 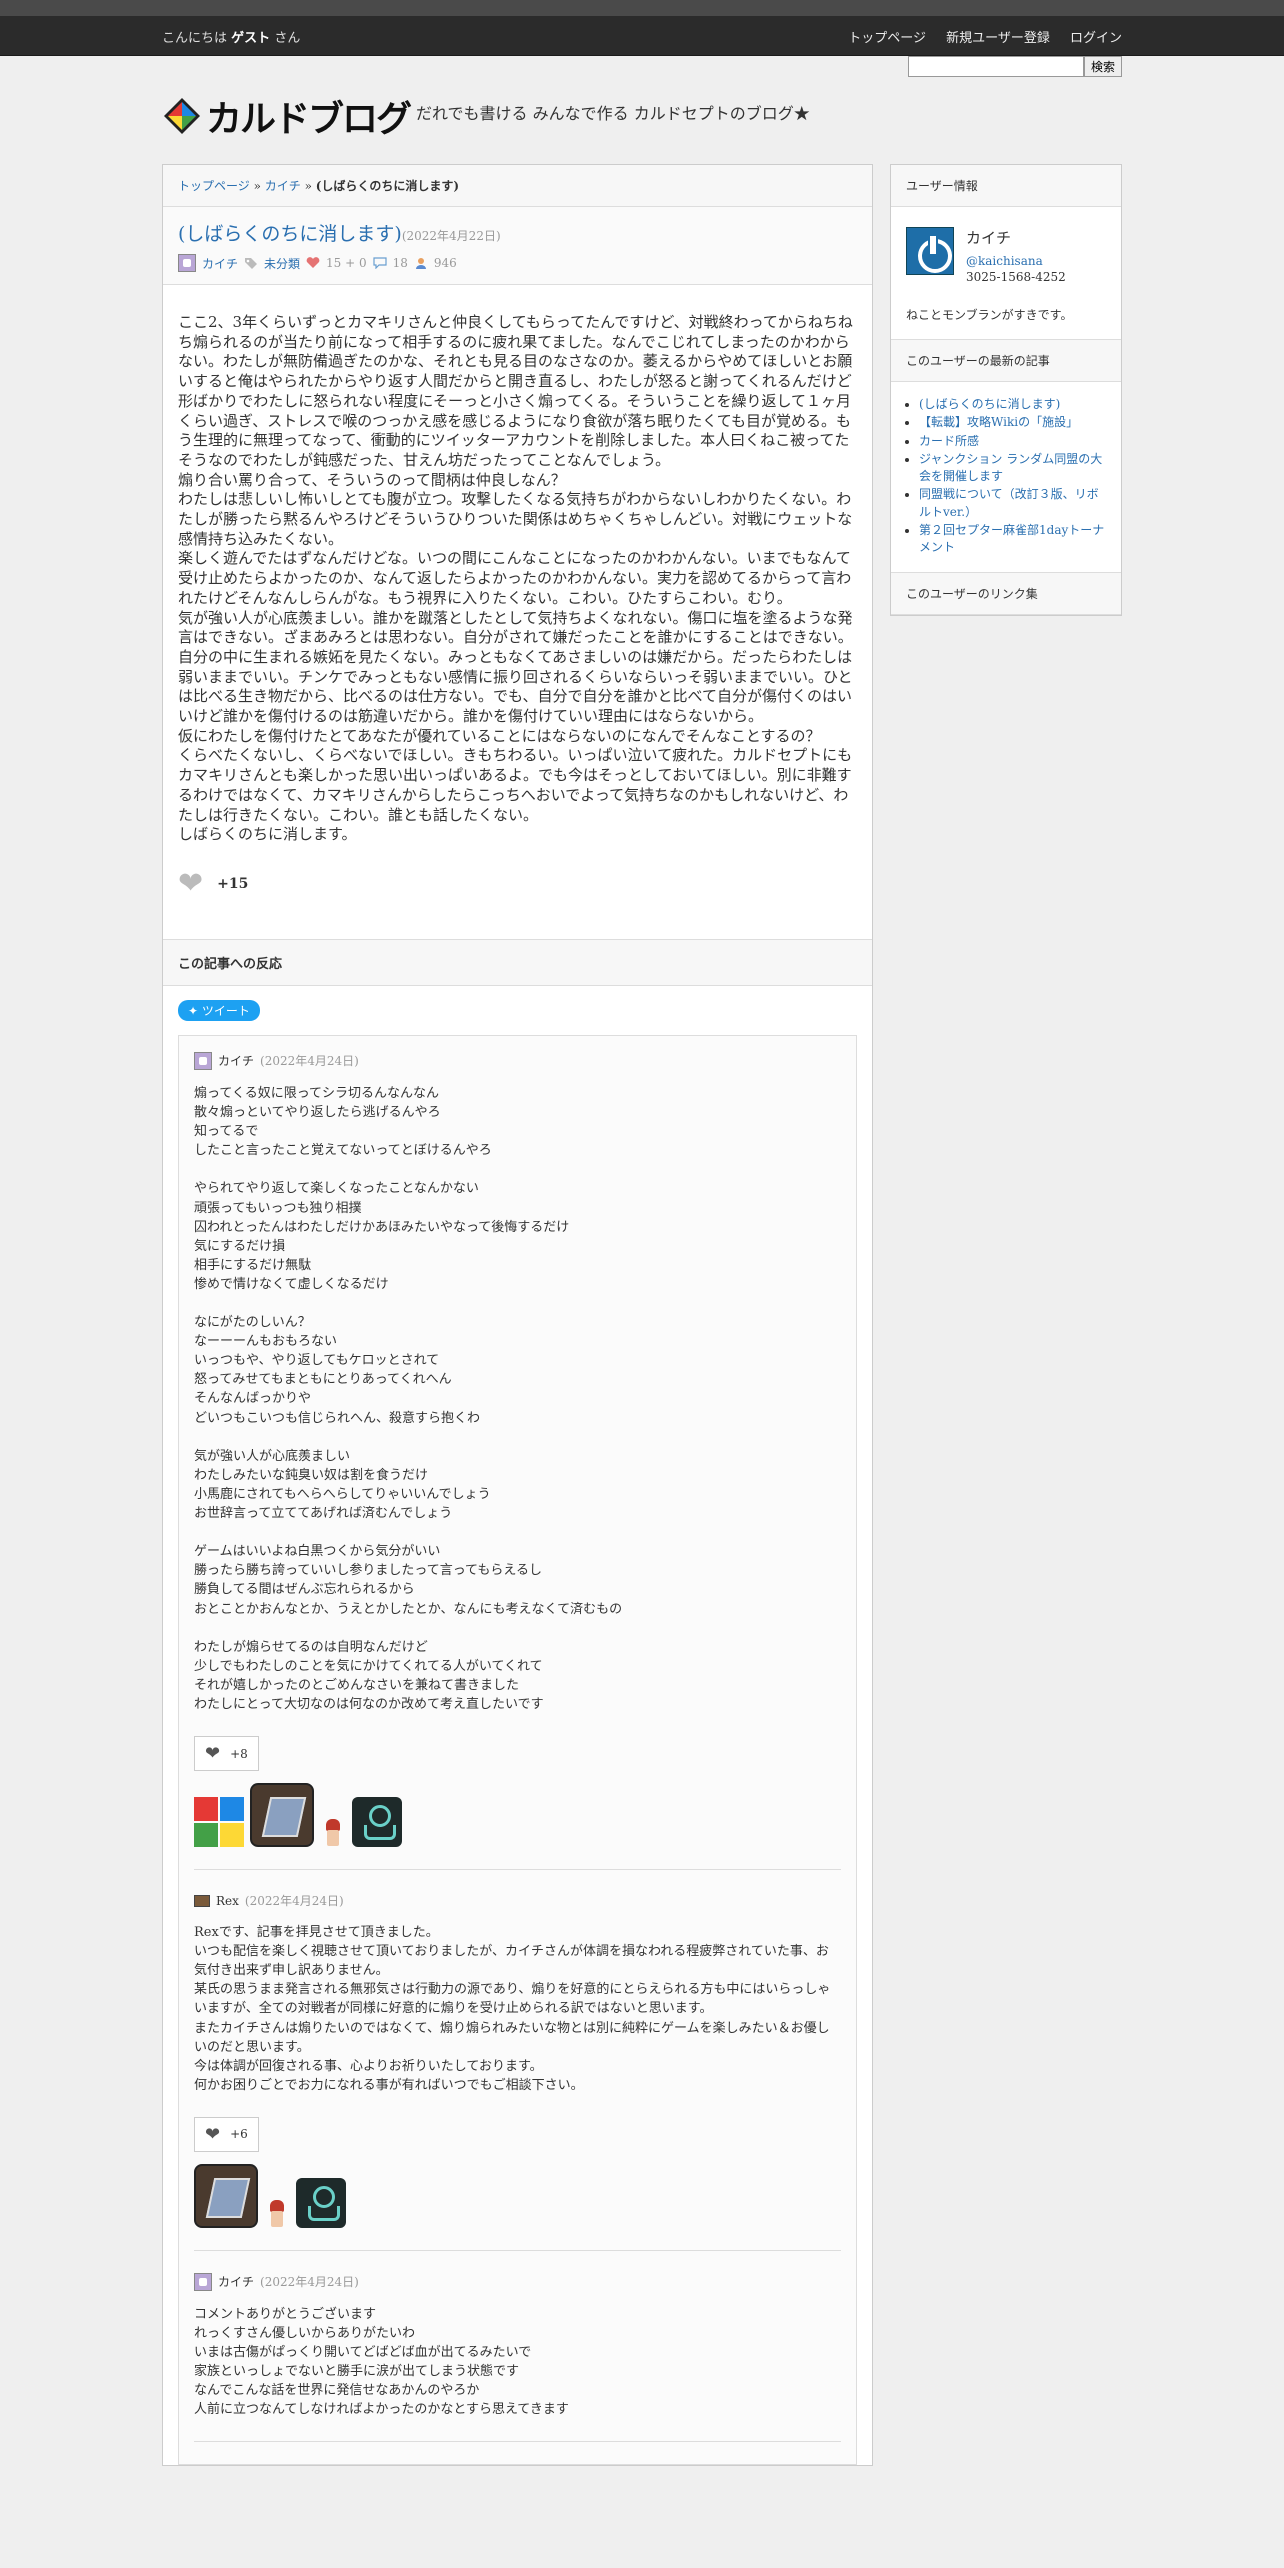 I want to click on comment-line: 煽ってくる奴に限ってシラ切るんなんなん, so click(x=317, y=1093).